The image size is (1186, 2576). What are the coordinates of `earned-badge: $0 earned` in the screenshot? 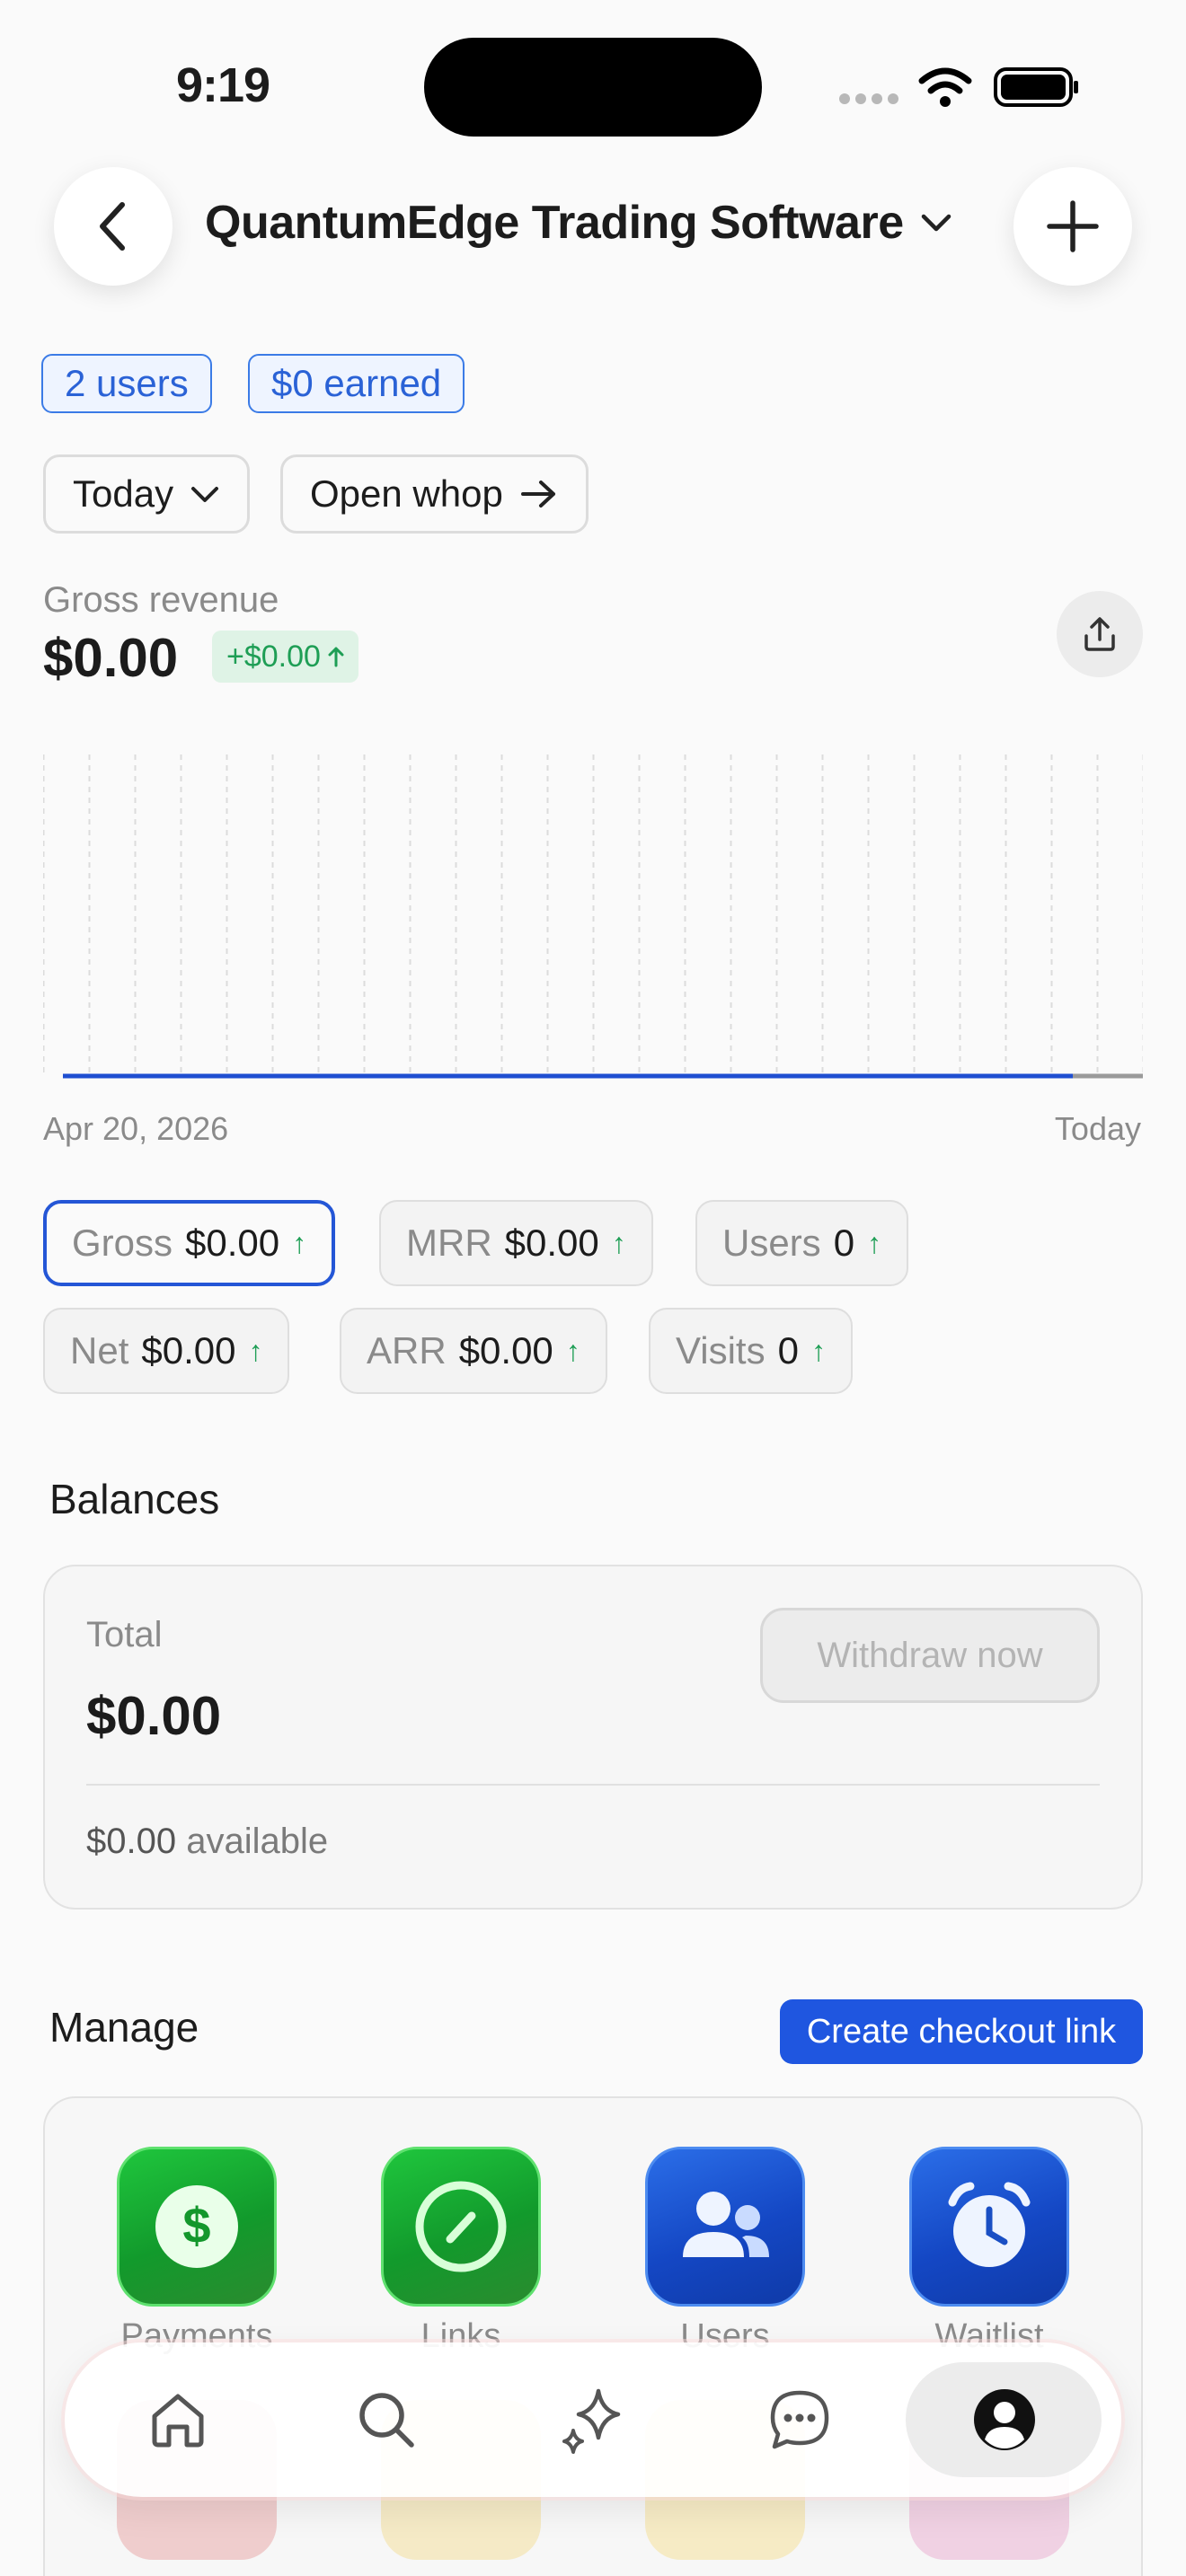 It's located at (356, 383).